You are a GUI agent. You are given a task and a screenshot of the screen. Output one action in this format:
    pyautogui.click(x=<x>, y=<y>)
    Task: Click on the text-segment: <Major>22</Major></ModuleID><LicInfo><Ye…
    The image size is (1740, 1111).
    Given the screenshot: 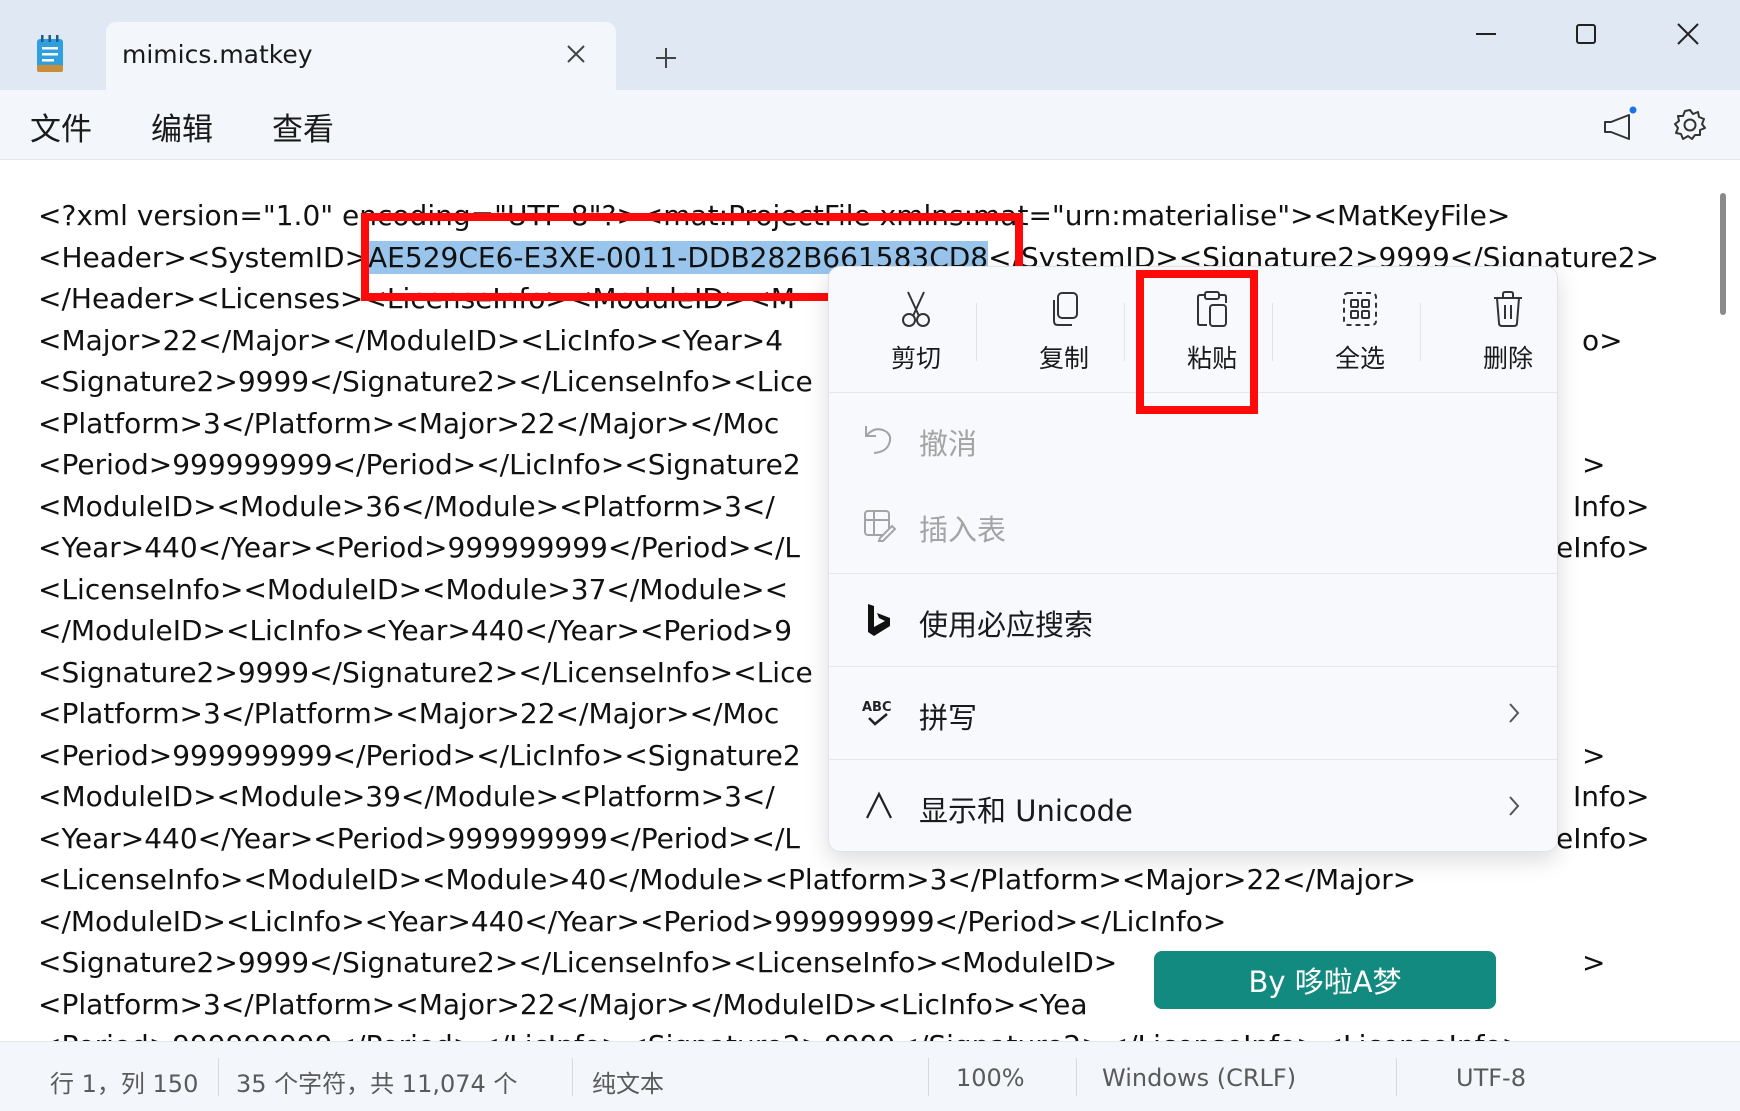 What is the action you would take?
    pyautogui.click(x=411, y=340)
    